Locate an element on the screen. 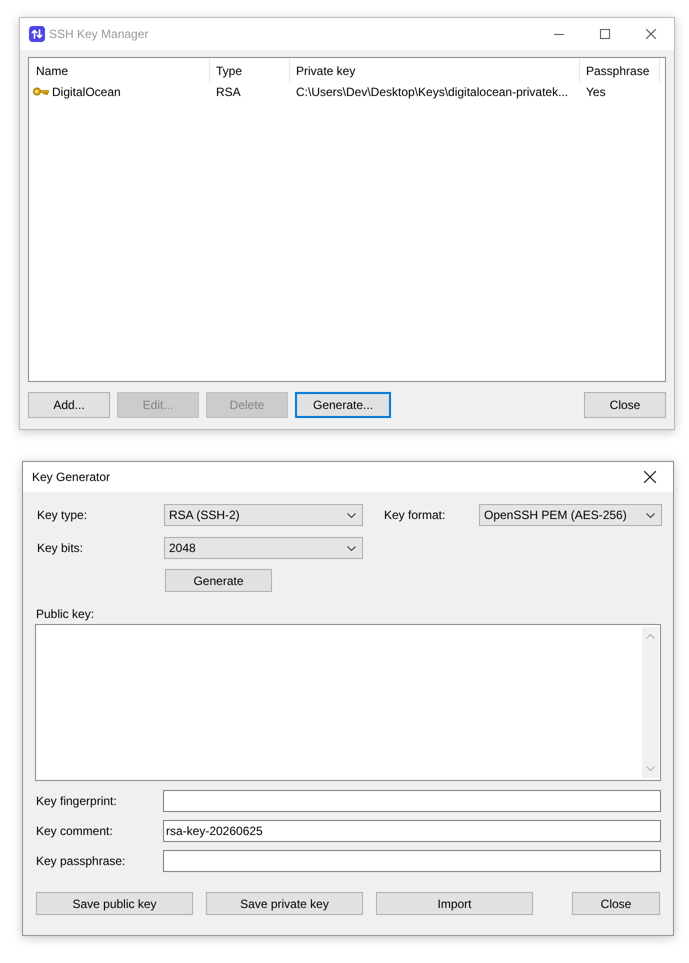 The image size is (689, 963). window-title: Key Generator is located at coordinates (71, 477).